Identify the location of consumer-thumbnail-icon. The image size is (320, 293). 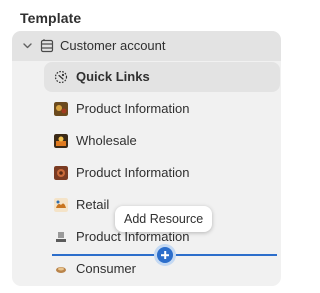
(61, 269).